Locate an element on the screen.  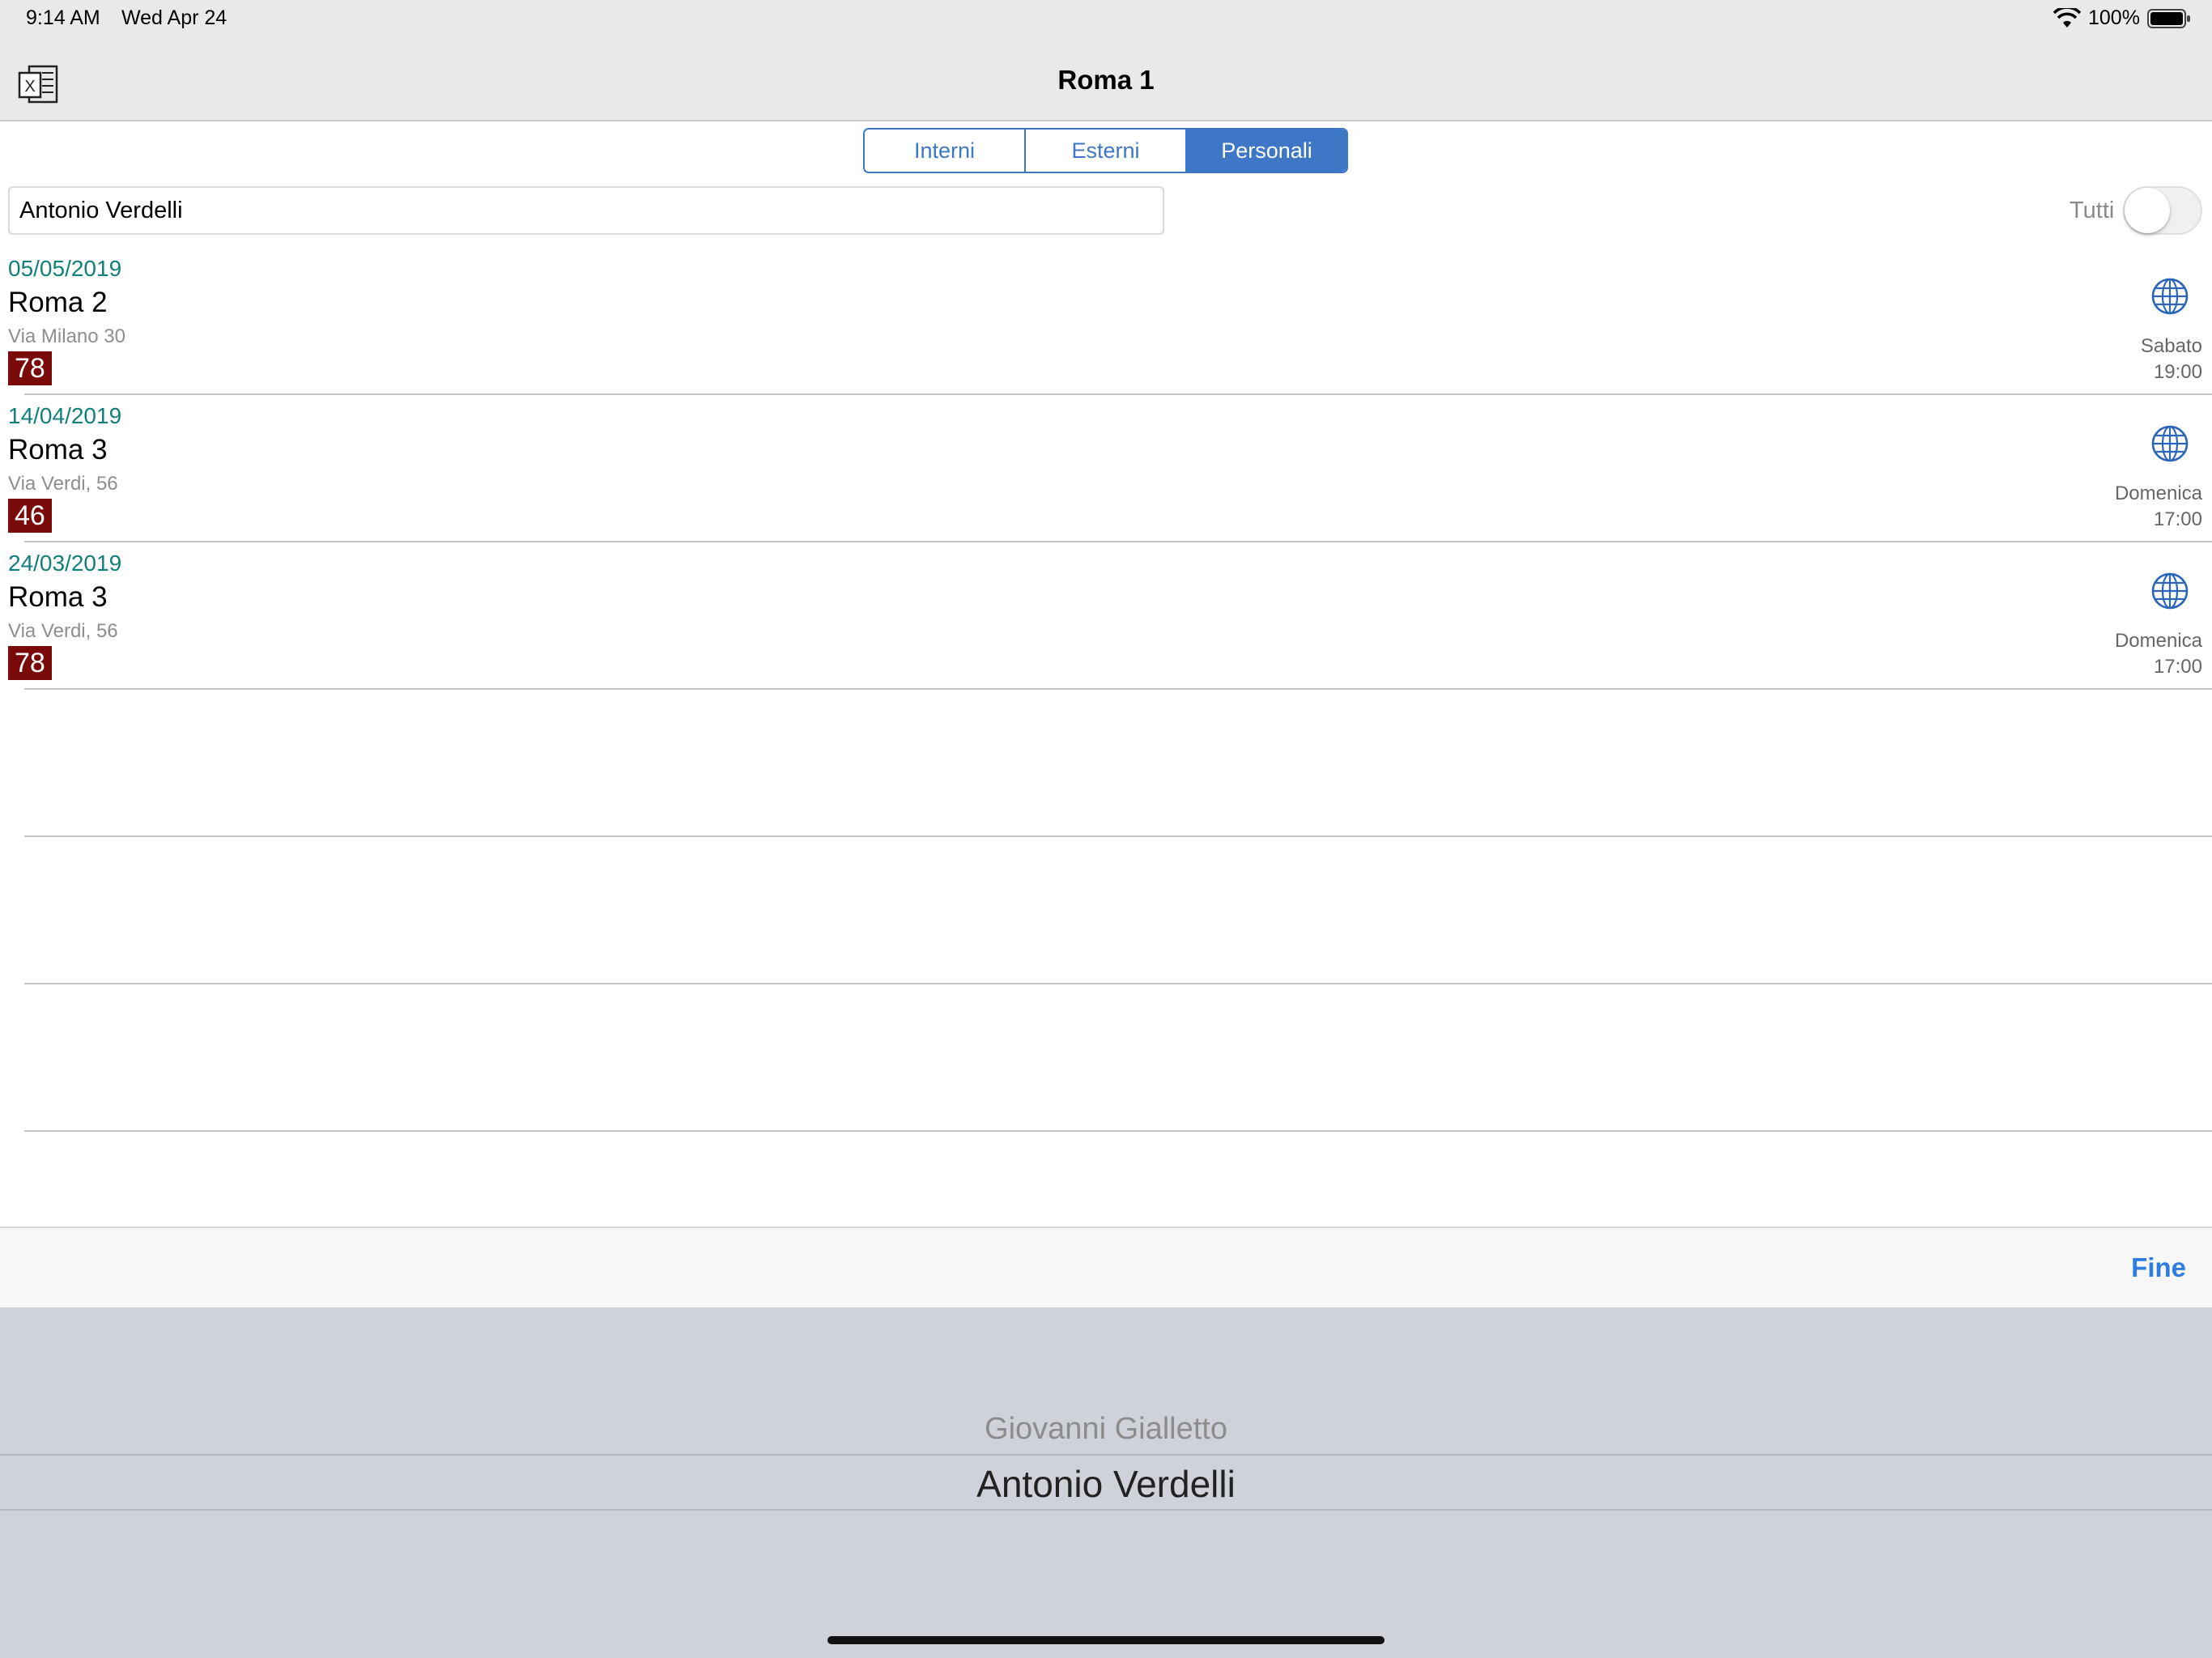
wifi-icon is located at coordinates (2067, 18).